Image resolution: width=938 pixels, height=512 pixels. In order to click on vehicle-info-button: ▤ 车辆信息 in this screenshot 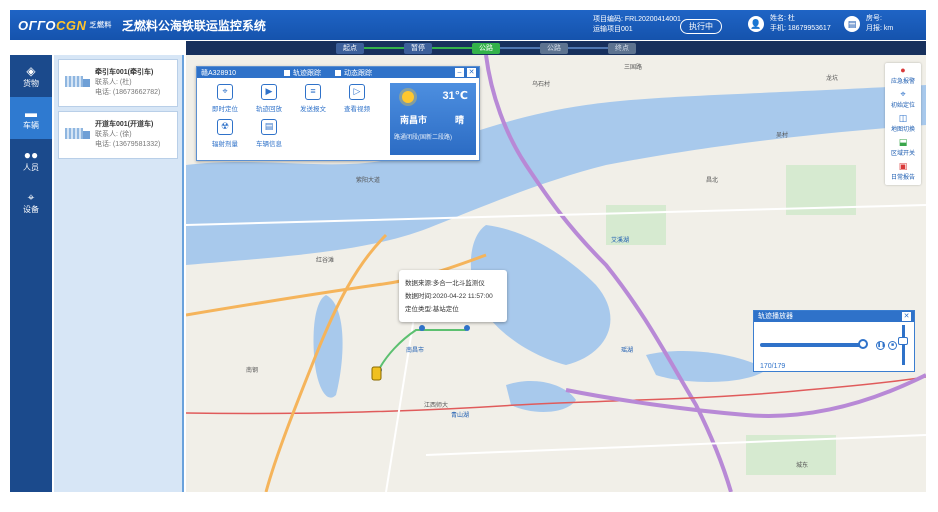, I will do `click(269, 133)`.